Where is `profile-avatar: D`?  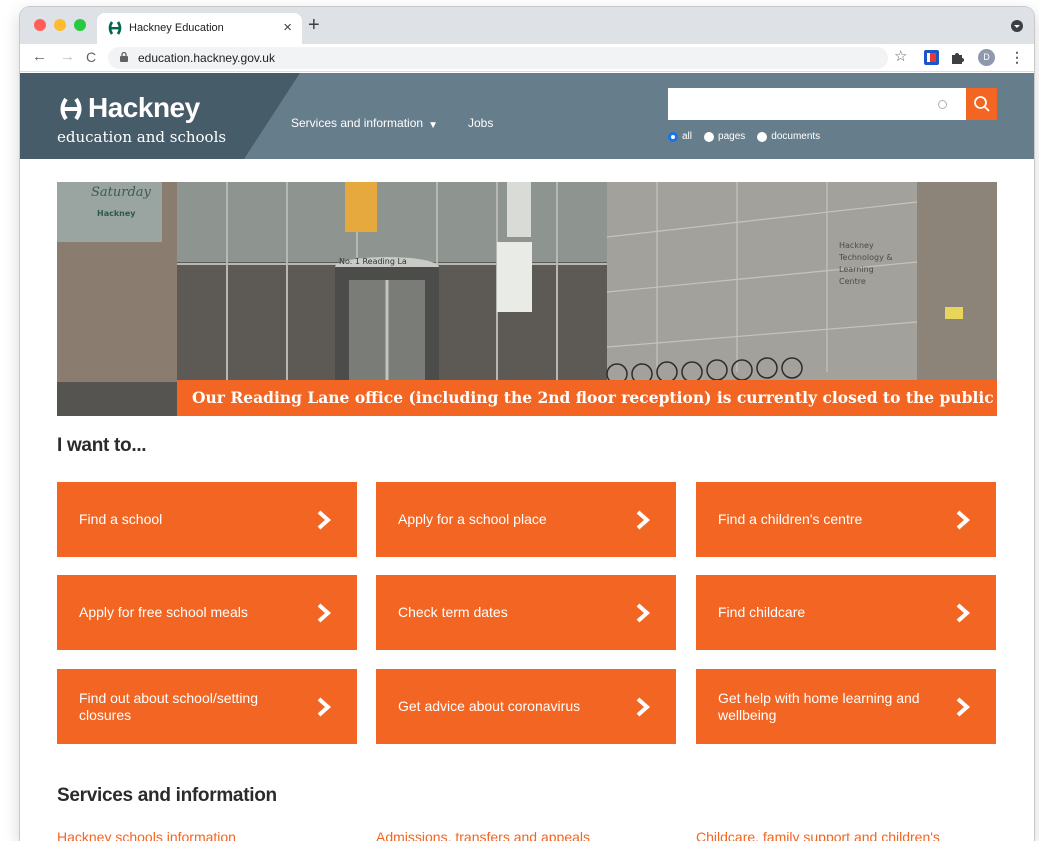
profile-avatar: D is located at coordinates (986, 57).